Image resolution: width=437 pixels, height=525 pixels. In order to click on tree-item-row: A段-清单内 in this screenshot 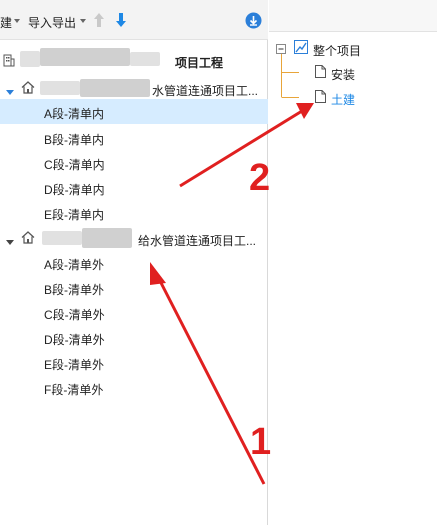, I will do `click(134, 111)`.